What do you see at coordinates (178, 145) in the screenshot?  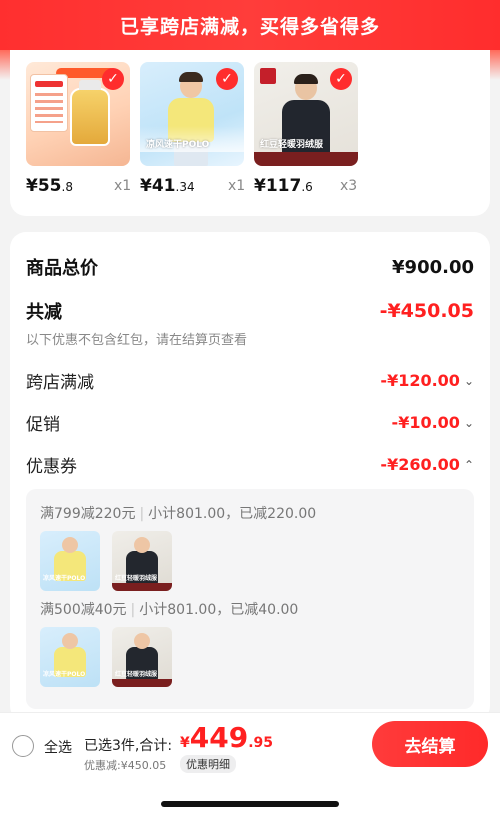 I see `product-overlay-text: 凉风速干POLO` at bounding box center [178, 145].